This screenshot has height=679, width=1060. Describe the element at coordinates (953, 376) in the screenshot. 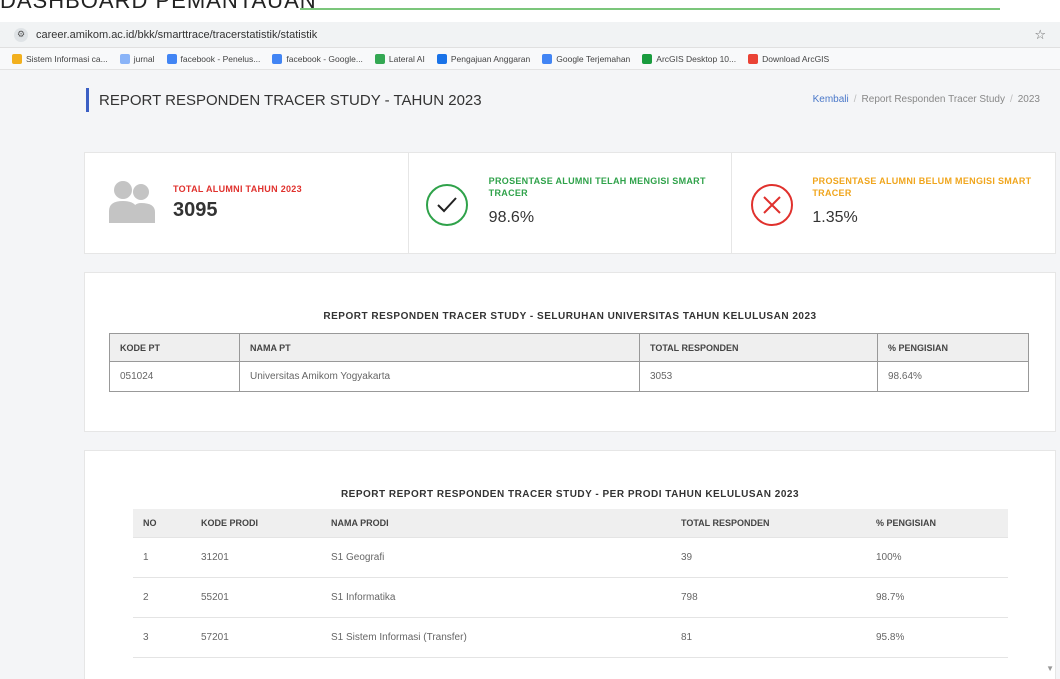

I see `table-cell: 98.64%` at that location.